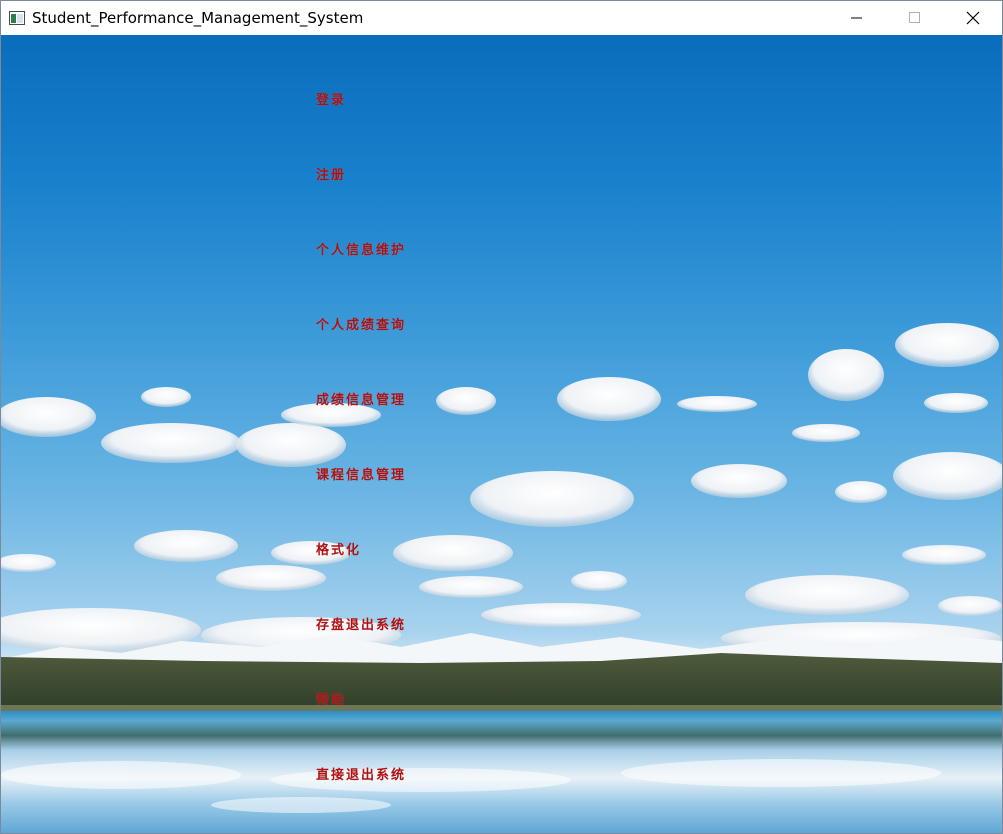 The width and height of the screenshot is (1003, 834). I want to click on caption-buttons, so click(915, 18).